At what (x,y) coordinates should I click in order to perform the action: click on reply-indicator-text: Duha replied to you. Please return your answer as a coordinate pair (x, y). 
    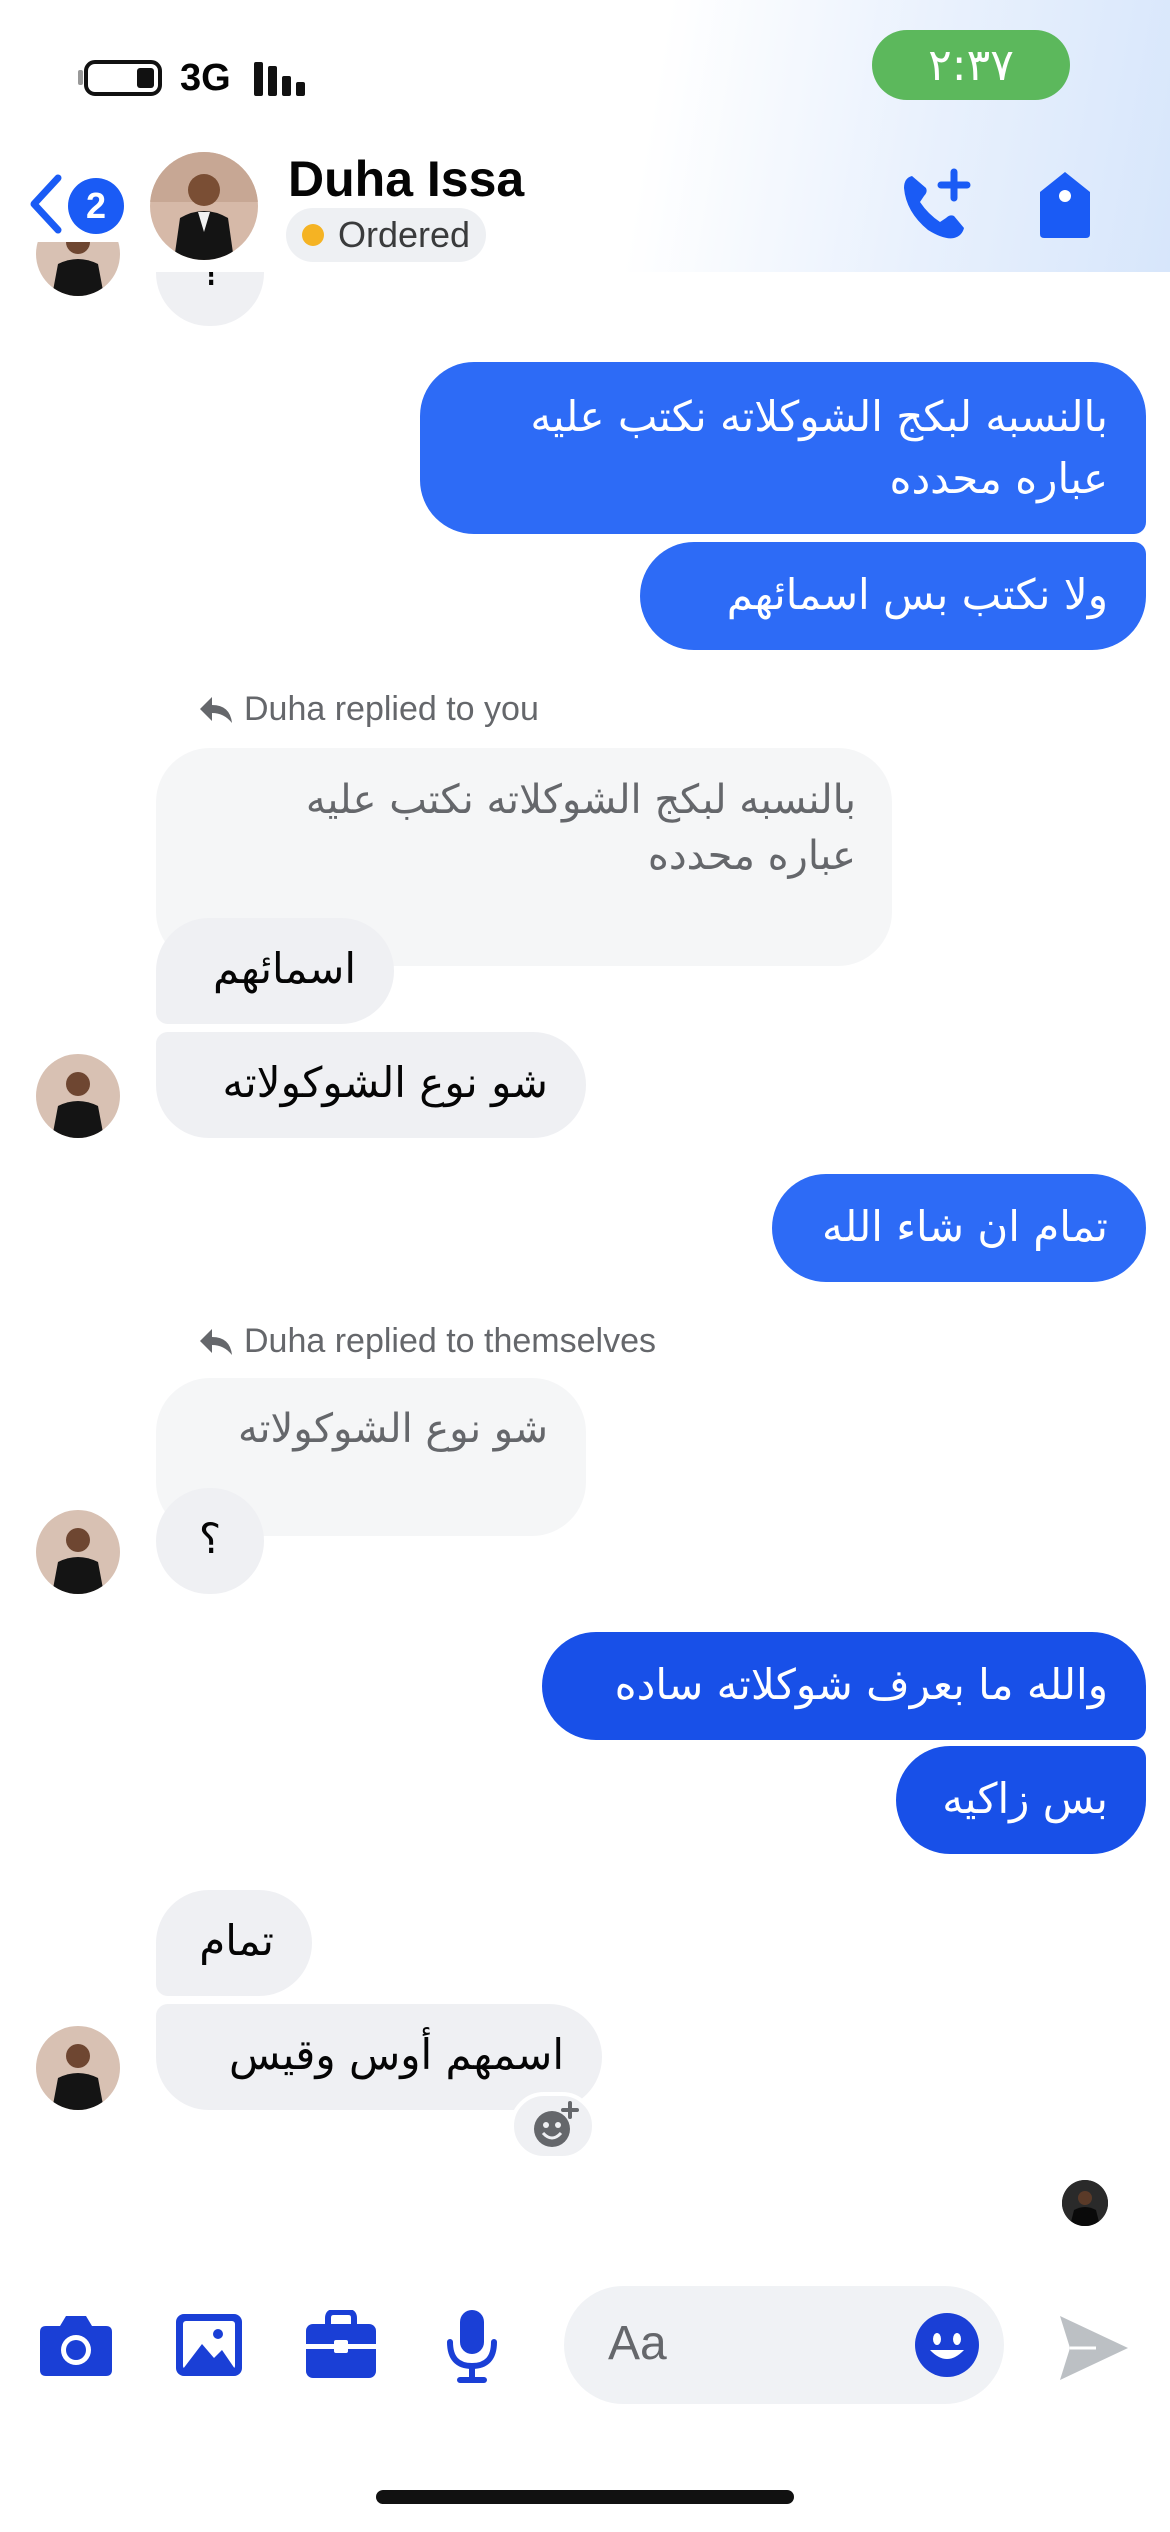
    Looking at the image, I should click on (391, 709).